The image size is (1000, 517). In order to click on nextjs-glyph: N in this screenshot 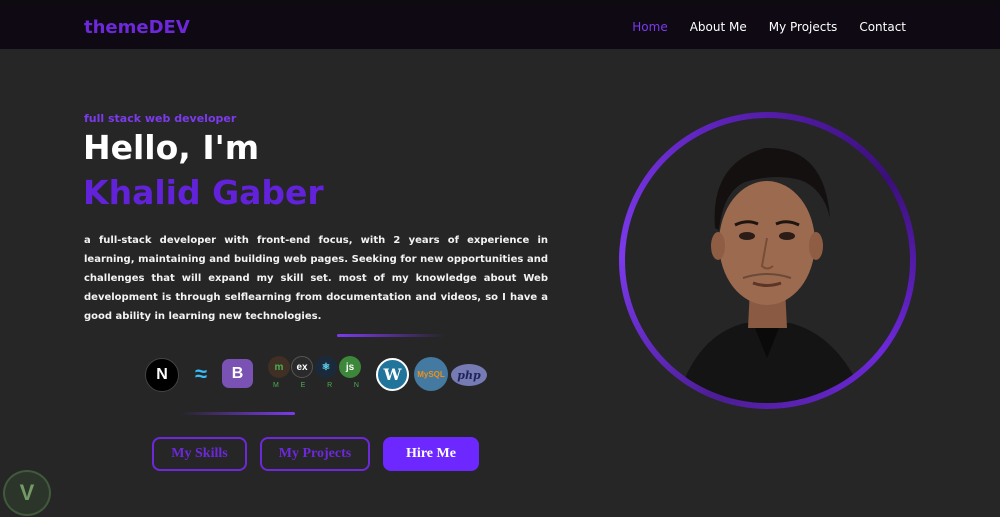, I will do `click(162, 374)`.